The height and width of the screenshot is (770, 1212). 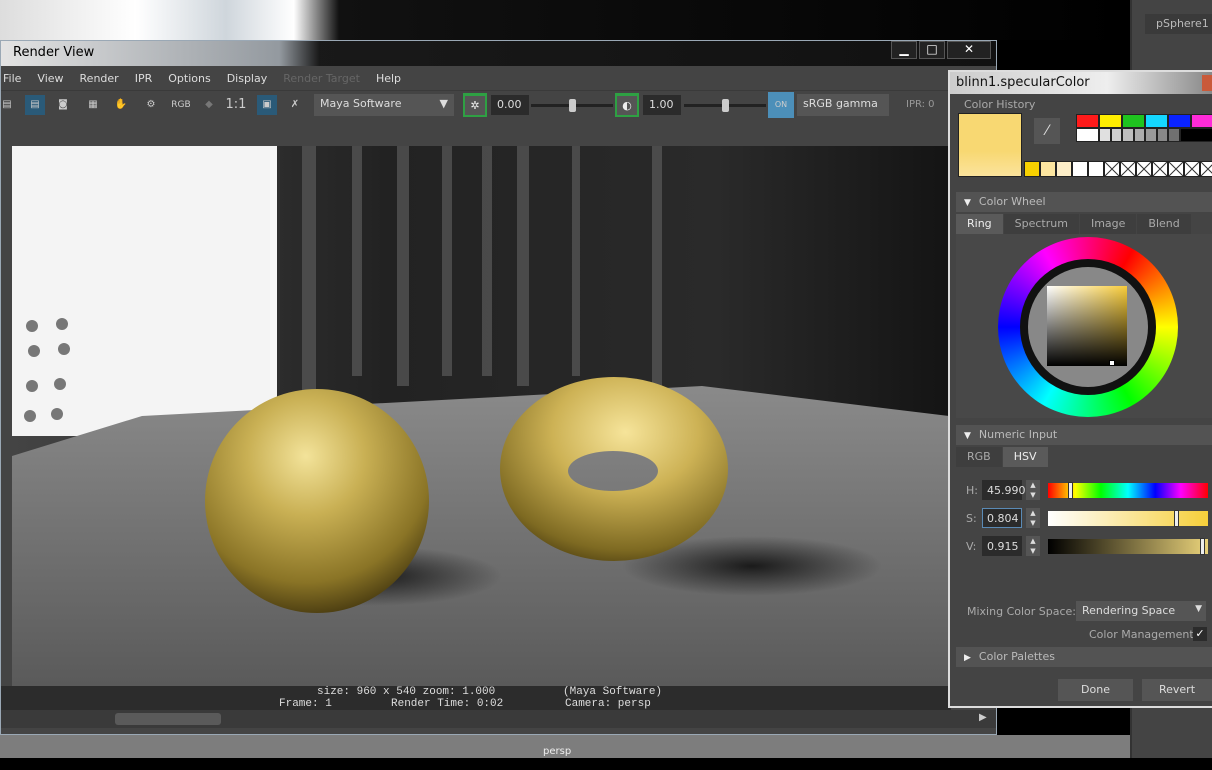 What do you see at coordinates (384, 105) in the screenshot?
I see `renderer-dropdown: Maya Software▼` at bounding box center [384, 105].